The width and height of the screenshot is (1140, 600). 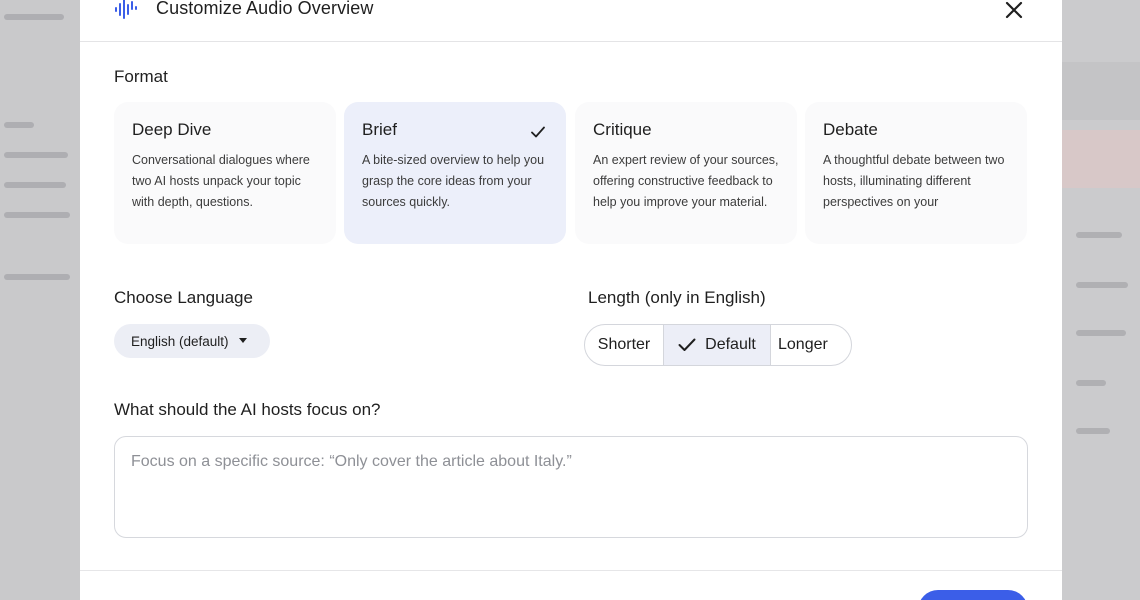 What do you see at coordinates (571, 570) in the screenshot?
I see `footer-divider` at bounding box center [571, 570].